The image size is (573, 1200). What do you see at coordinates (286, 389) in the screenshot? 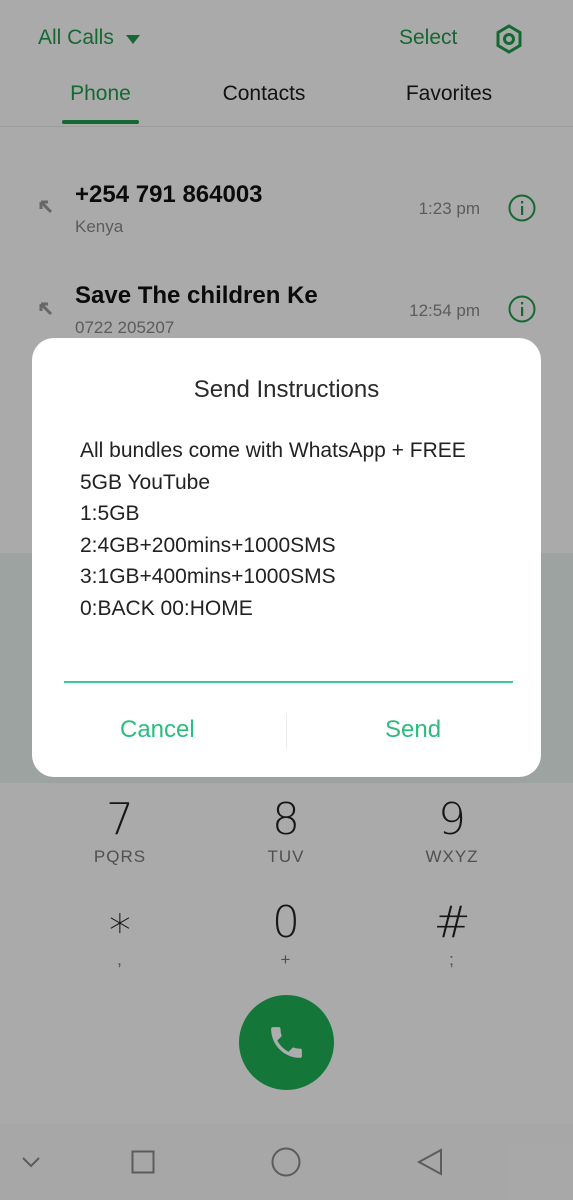
I see `dialog-title: Send Instructions` at bounding box center [286, 389].